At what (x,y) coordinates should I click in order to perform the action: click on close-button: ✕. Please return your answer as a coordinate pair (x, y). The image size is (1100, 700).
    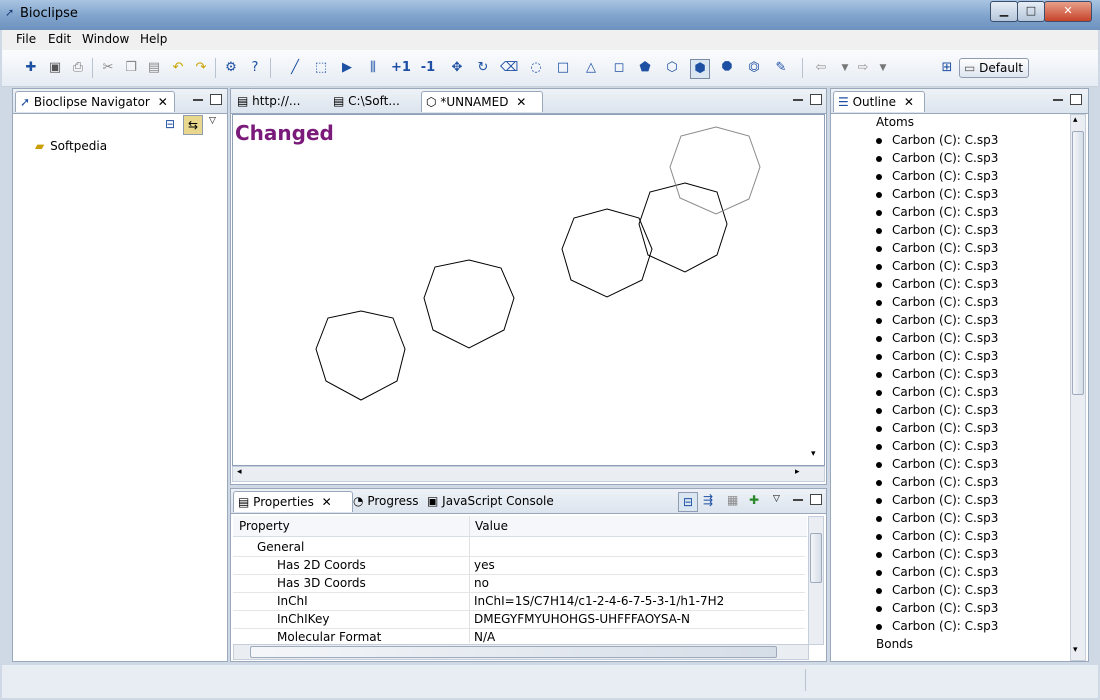
    Looking at the image, I should click on (1068, 11).